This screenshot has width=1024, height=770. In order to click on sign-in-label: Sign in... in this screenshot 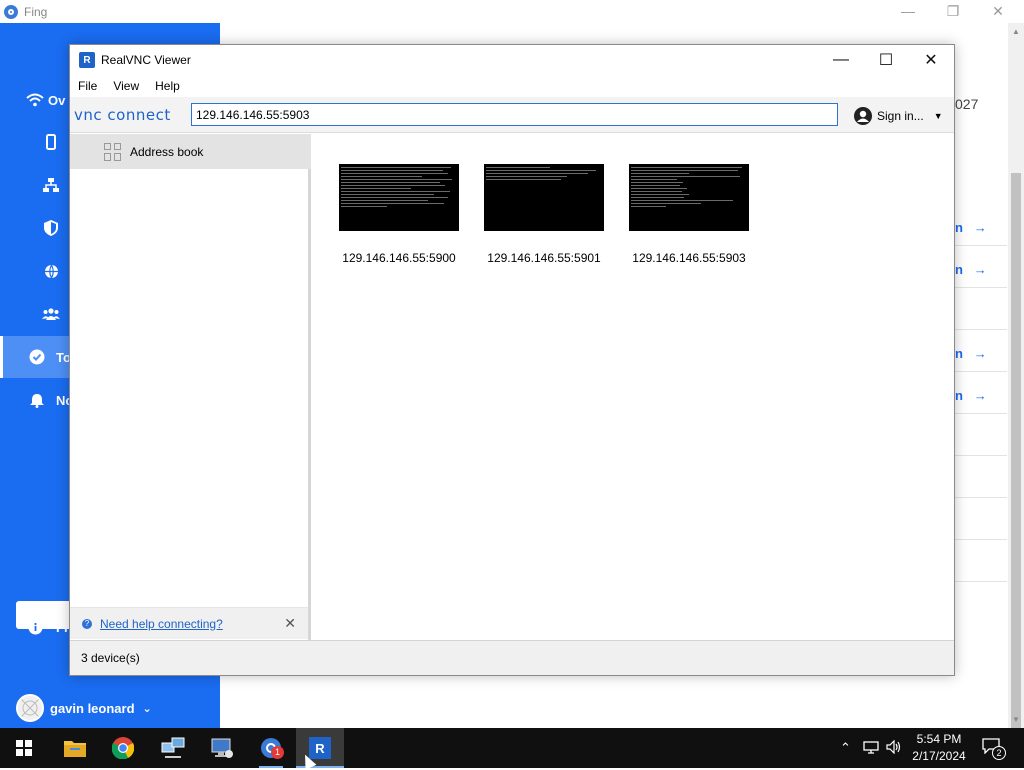, I will do `click(900, 116)`.